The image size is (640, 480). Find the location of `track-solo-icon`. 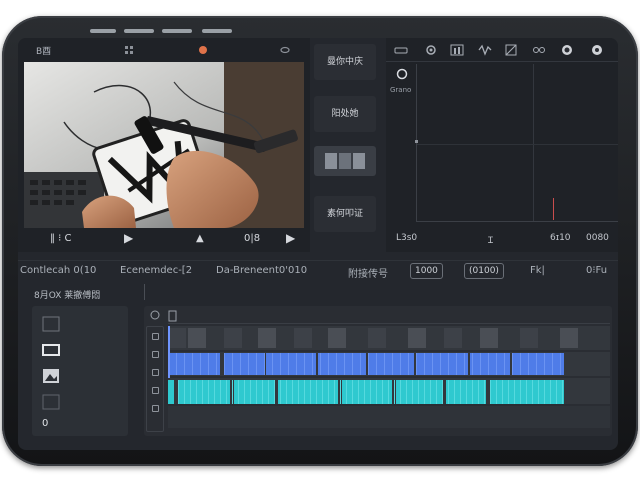

track-solo-icon is located at coordinates (155, 390).